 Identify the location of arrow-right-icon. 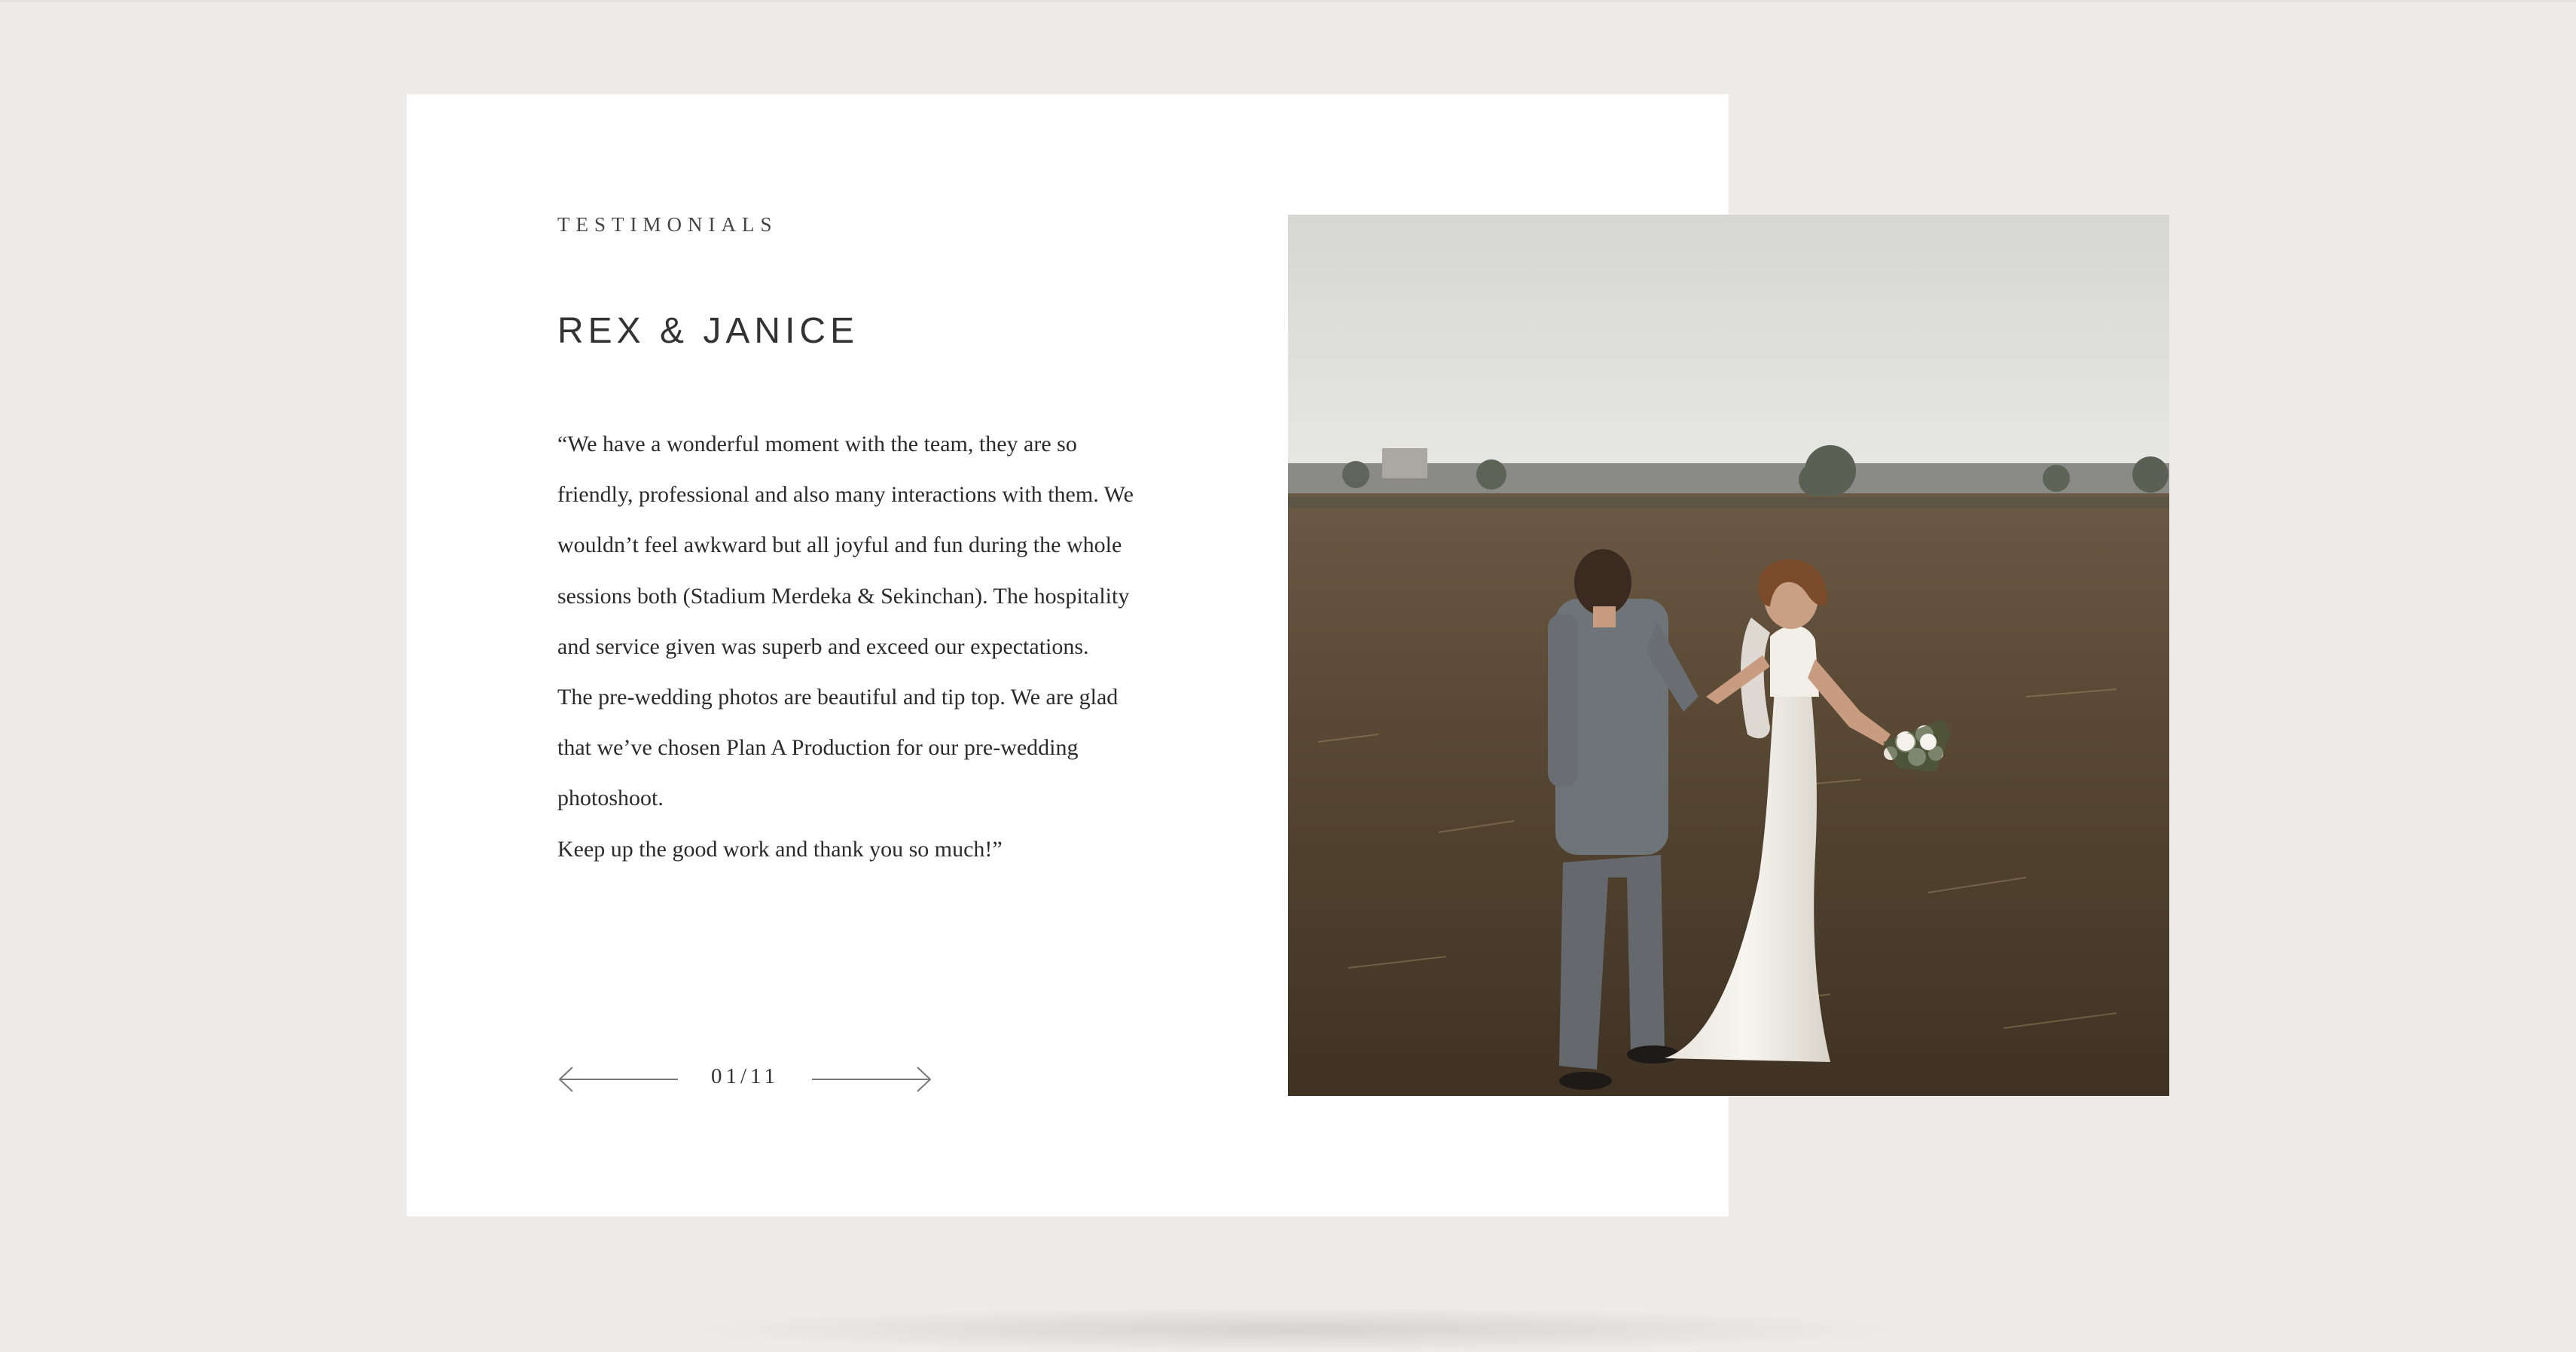
(872, 1079).